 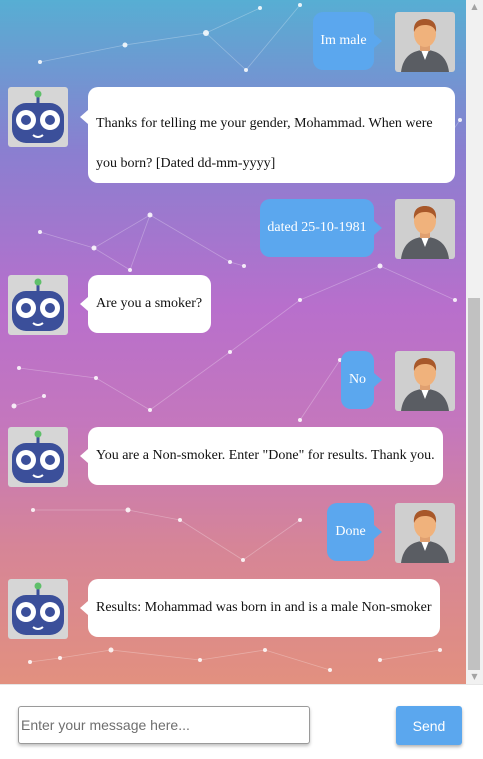 I want to click on user-bubble: dated 25-10-1981, so click(x=317, y=228).